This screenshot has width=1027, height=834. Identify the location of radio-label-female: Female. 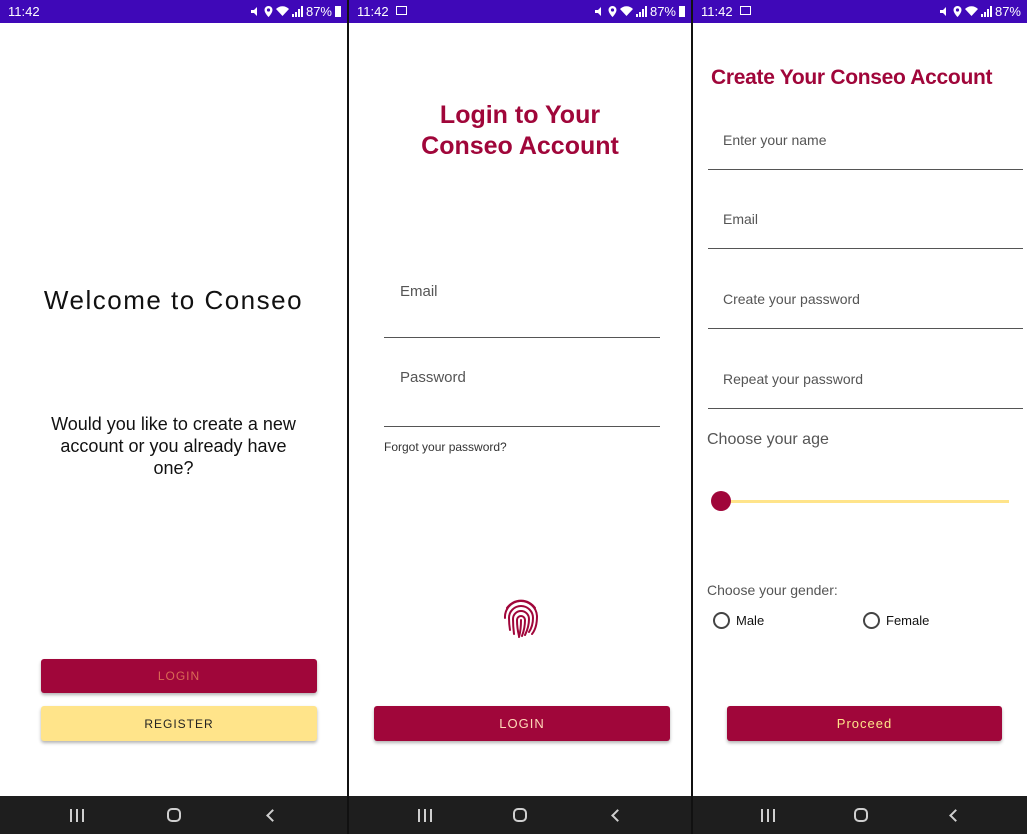
(908, 620).